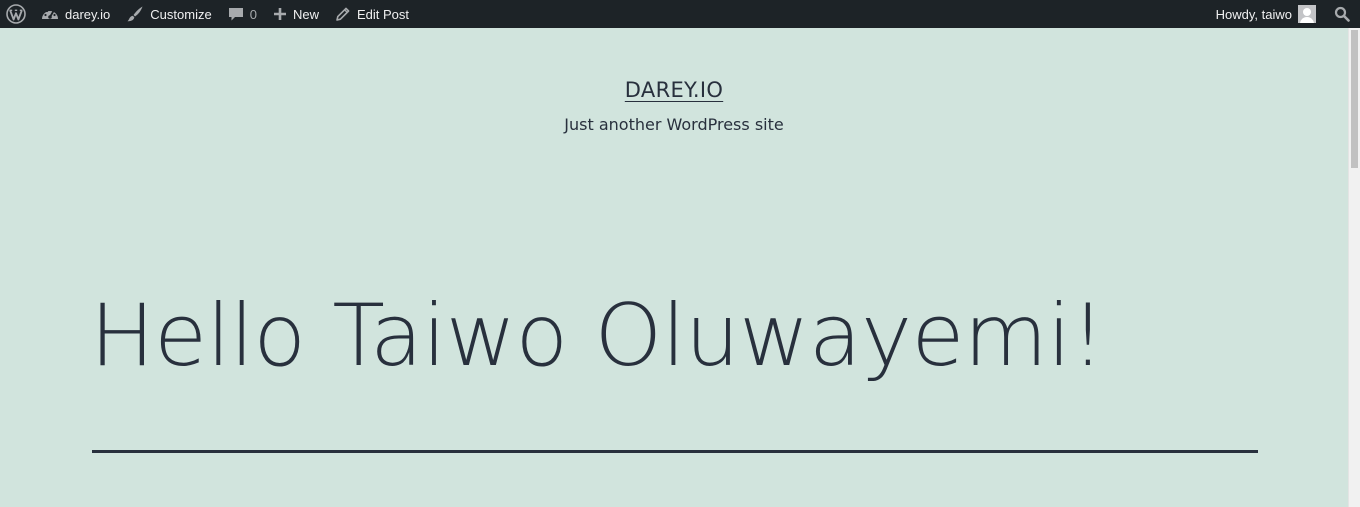 This screenshot has height=507, width=1360. Describe the element at coordinates (675, 451) in the screenshot. I see `post-divider` at that location.